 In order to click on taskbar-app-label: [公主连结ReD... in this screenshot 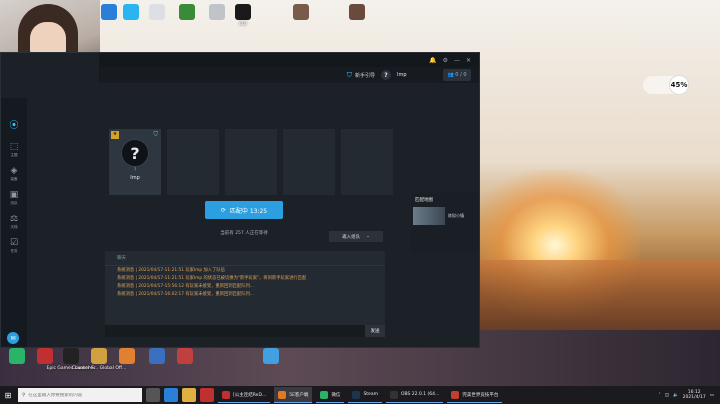, I will do `click(250, 395)`.